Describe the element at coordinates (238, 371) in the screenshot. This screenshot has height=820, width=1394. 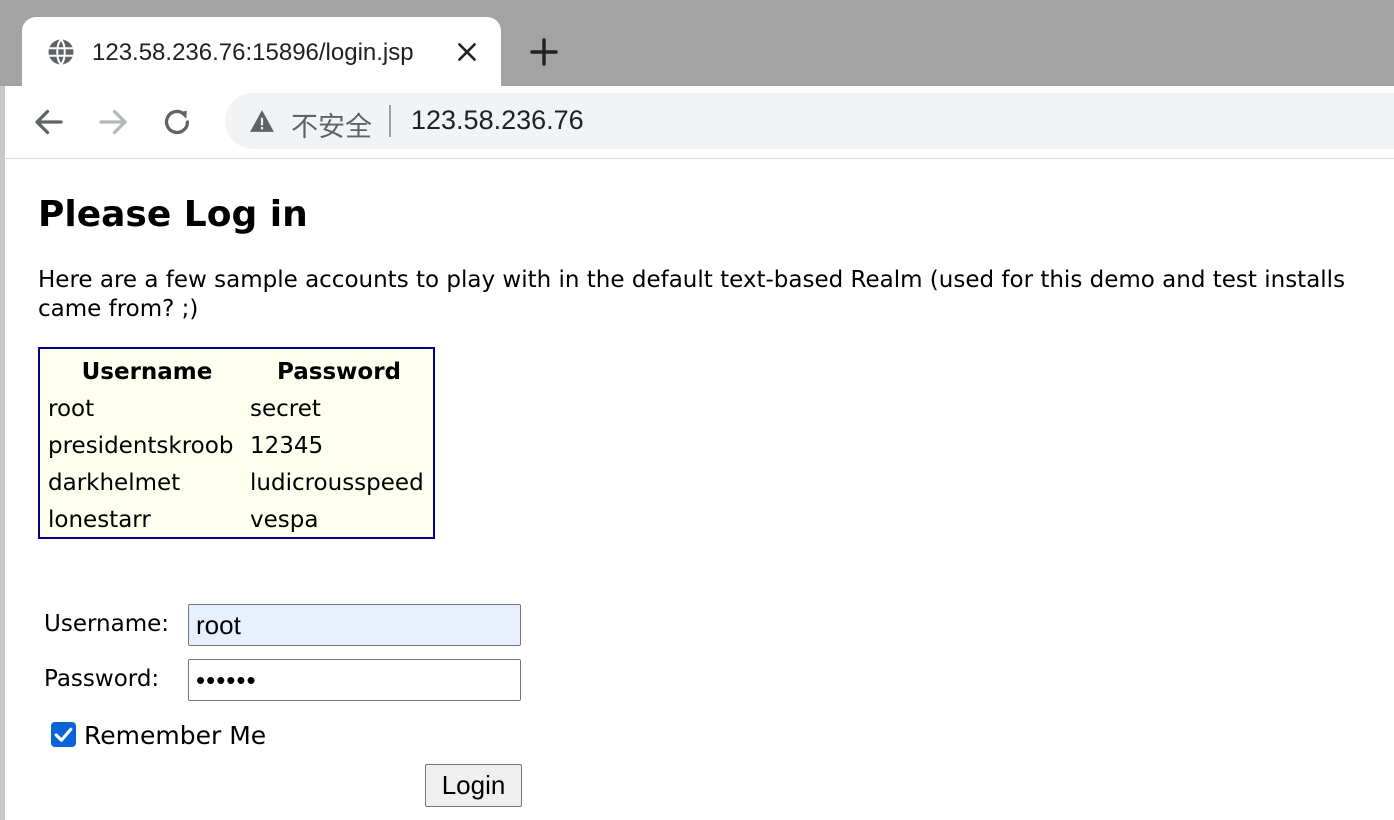
I see `table-header-row: Username Password` at that location.